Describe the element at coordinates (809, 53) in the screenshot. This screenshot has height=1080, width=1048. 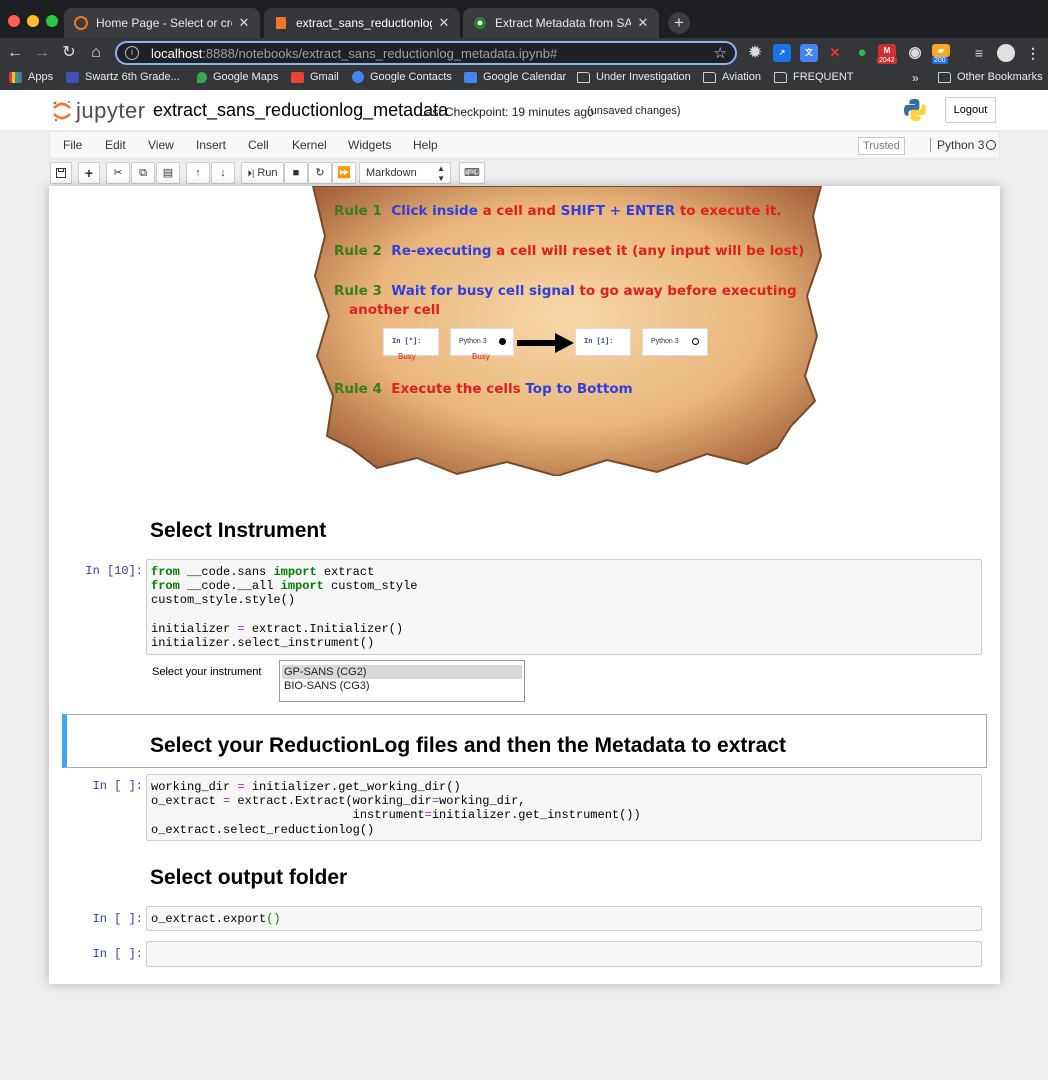
I see `translate-extension-icon: 文` at that location.